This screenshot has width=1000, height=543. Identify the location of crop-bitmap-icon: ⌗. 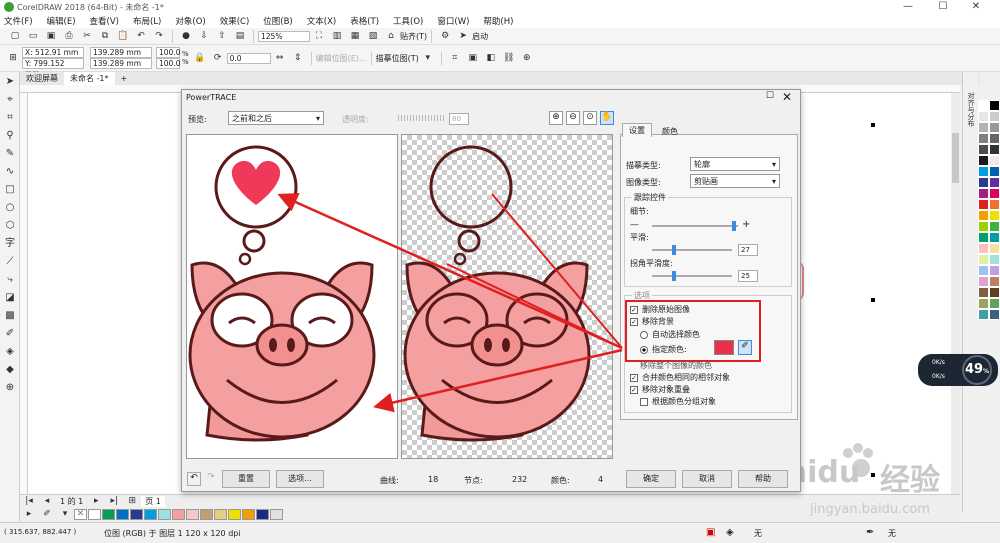
(455, 58).